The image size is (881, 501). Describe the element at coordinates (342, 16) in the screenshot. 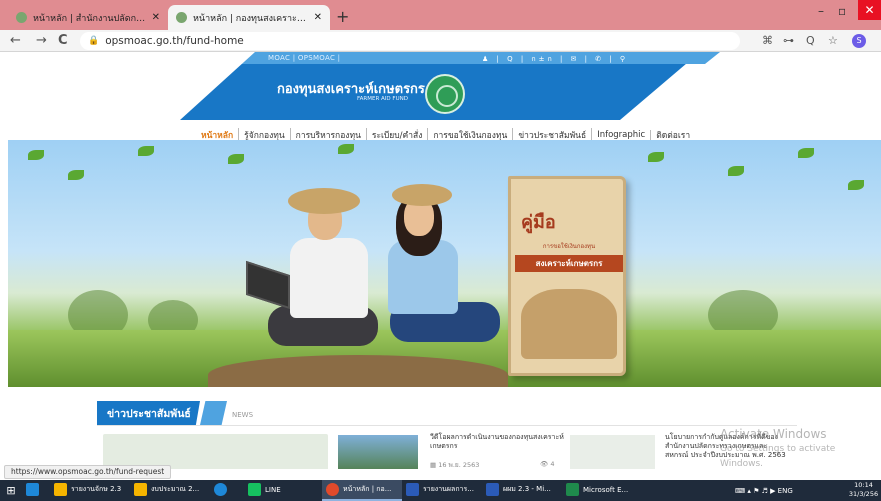

I see `new-tab-button: +` at that location.